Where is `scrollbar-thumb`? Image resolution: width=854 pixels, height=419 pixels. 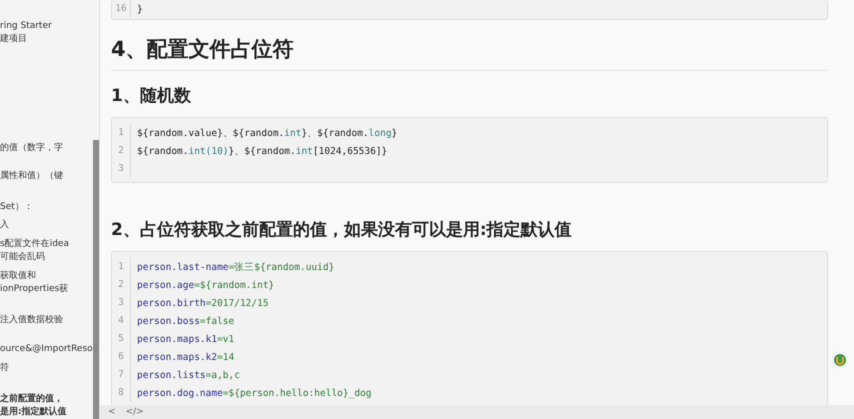 scrollbar-thumb is located at coordinates (96, 279).